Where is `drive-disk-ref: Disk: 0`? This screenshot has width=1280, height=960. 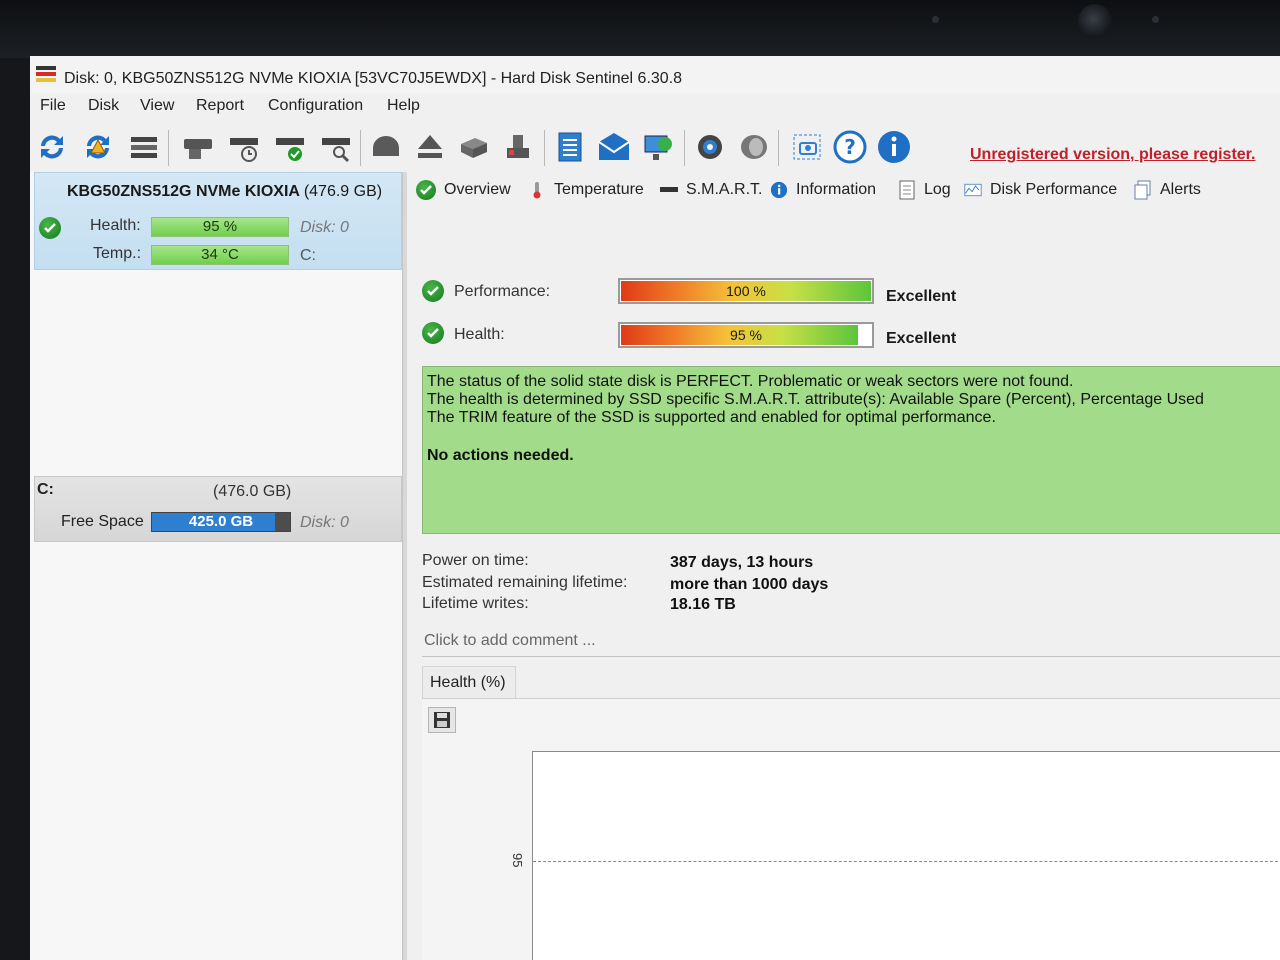
drive-disk-ref: Disk: 0 is located at coordinates (324, 522).